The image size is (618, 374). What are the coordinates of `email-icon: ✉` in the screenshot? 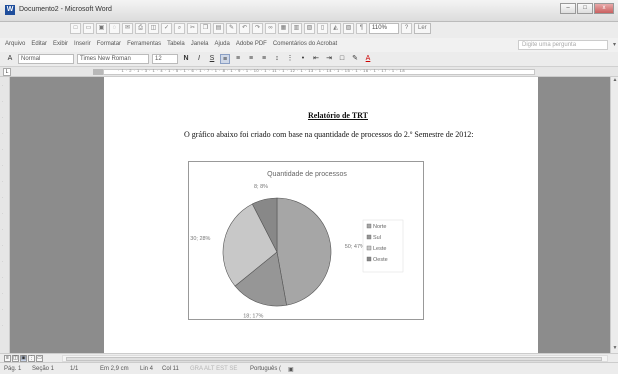 It's located at (127, 28).